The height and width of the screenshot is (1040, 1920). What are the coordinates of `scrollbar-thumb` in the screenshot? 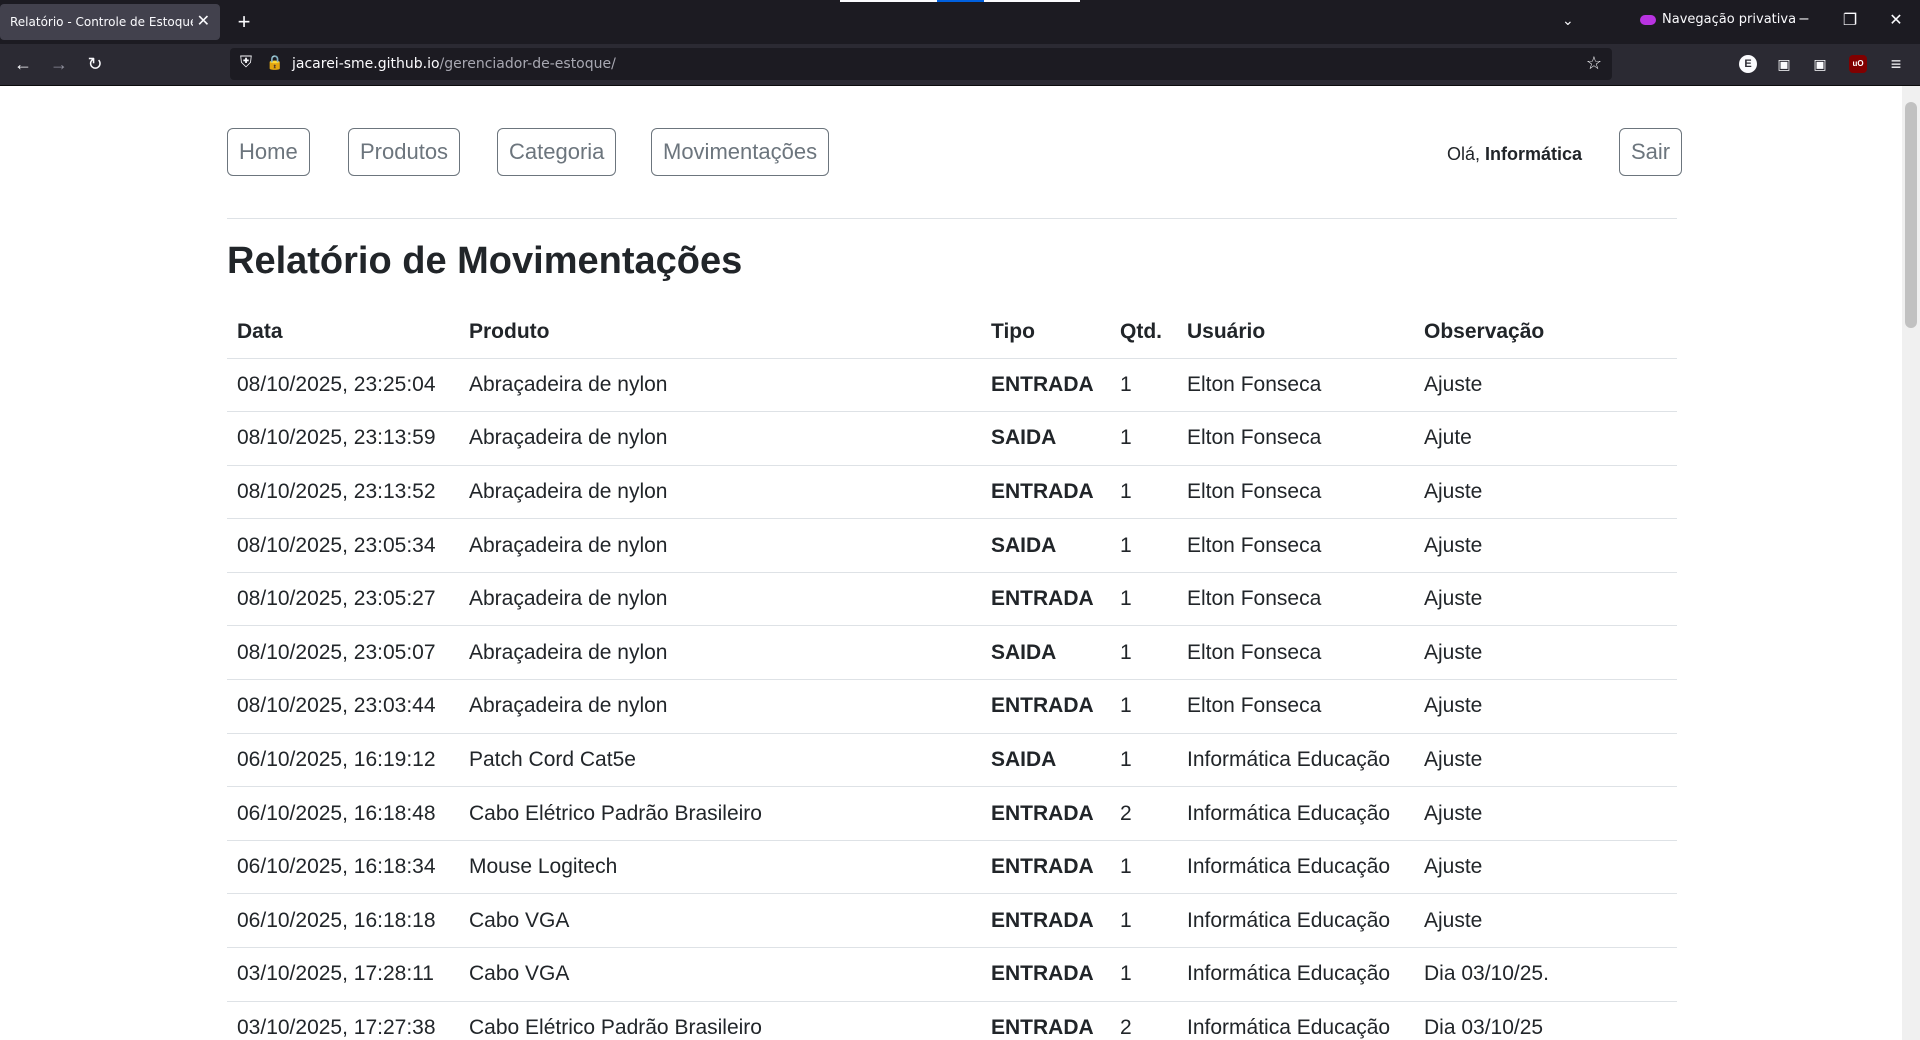 It's located at (1911, 215).